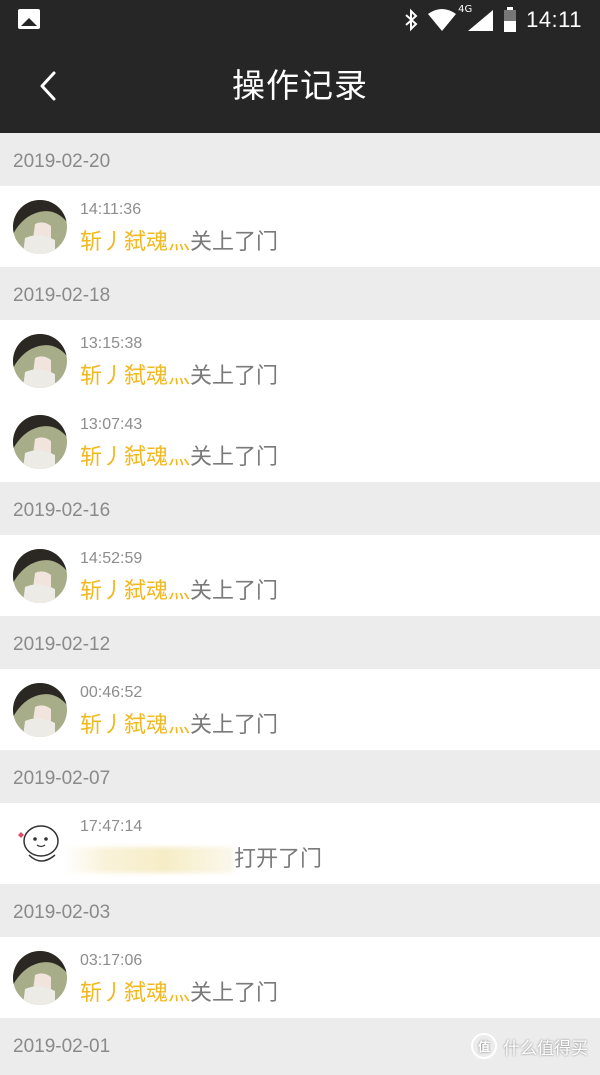  What do you see at coordinates (278, 859) in the screenshot?
I see `record-action: 打开了门` at bounding box center [278, 859].